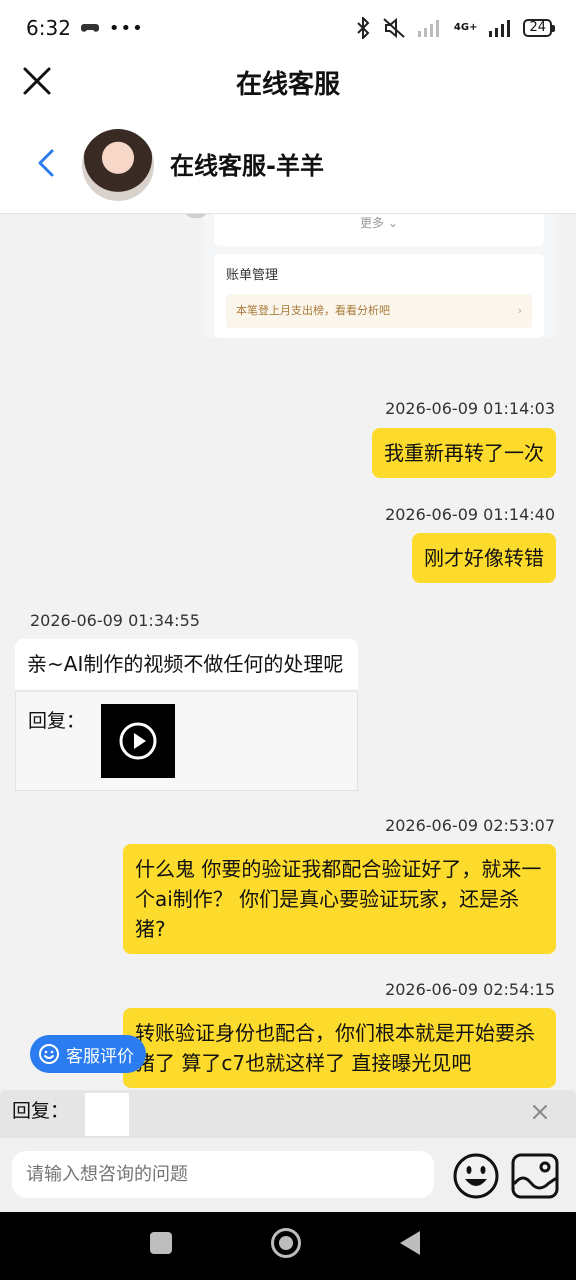  What do you see at coordinates (465, 27) in the screenshot?
I see `network-type: 4G+` at bounding box center [465, 27].